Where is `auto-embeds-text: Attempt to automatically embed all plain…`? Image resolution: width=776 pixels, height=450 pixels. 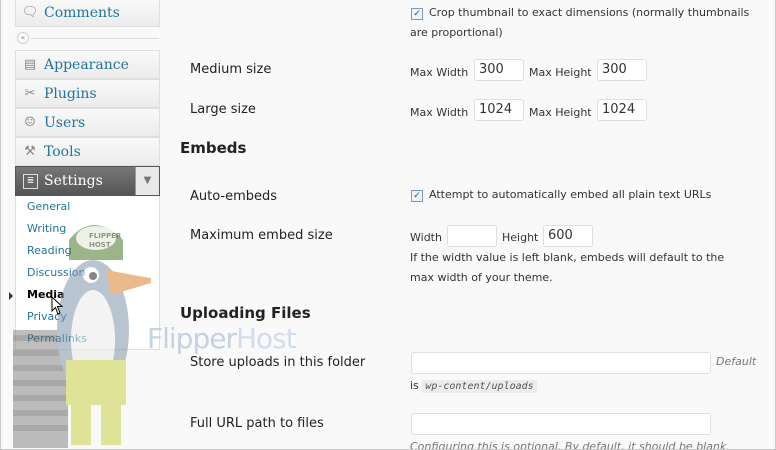
auto-embeds-text: Attempt to automatically embed all plain… is located at coordinates (570, 194).